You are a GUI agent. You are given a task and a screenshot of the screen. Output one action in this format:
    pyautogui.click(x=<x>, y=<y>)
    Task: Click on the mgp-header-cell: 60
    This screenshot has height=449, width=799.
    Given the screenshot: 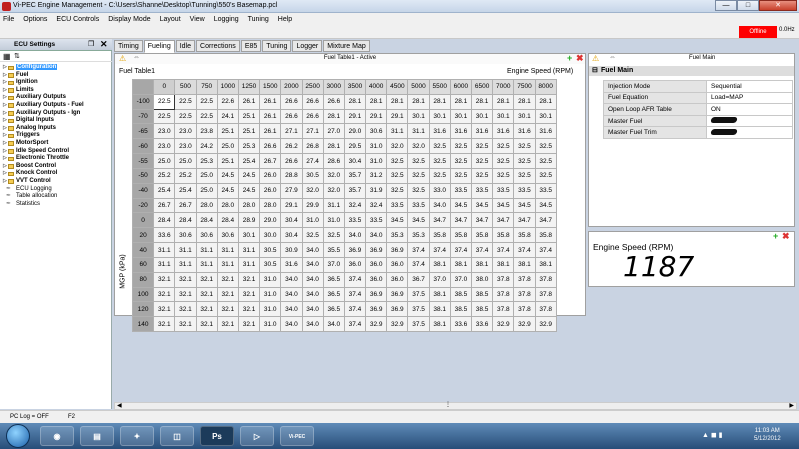 What is the action you would take?
    pyautogui.click(x=143, y=264)
    